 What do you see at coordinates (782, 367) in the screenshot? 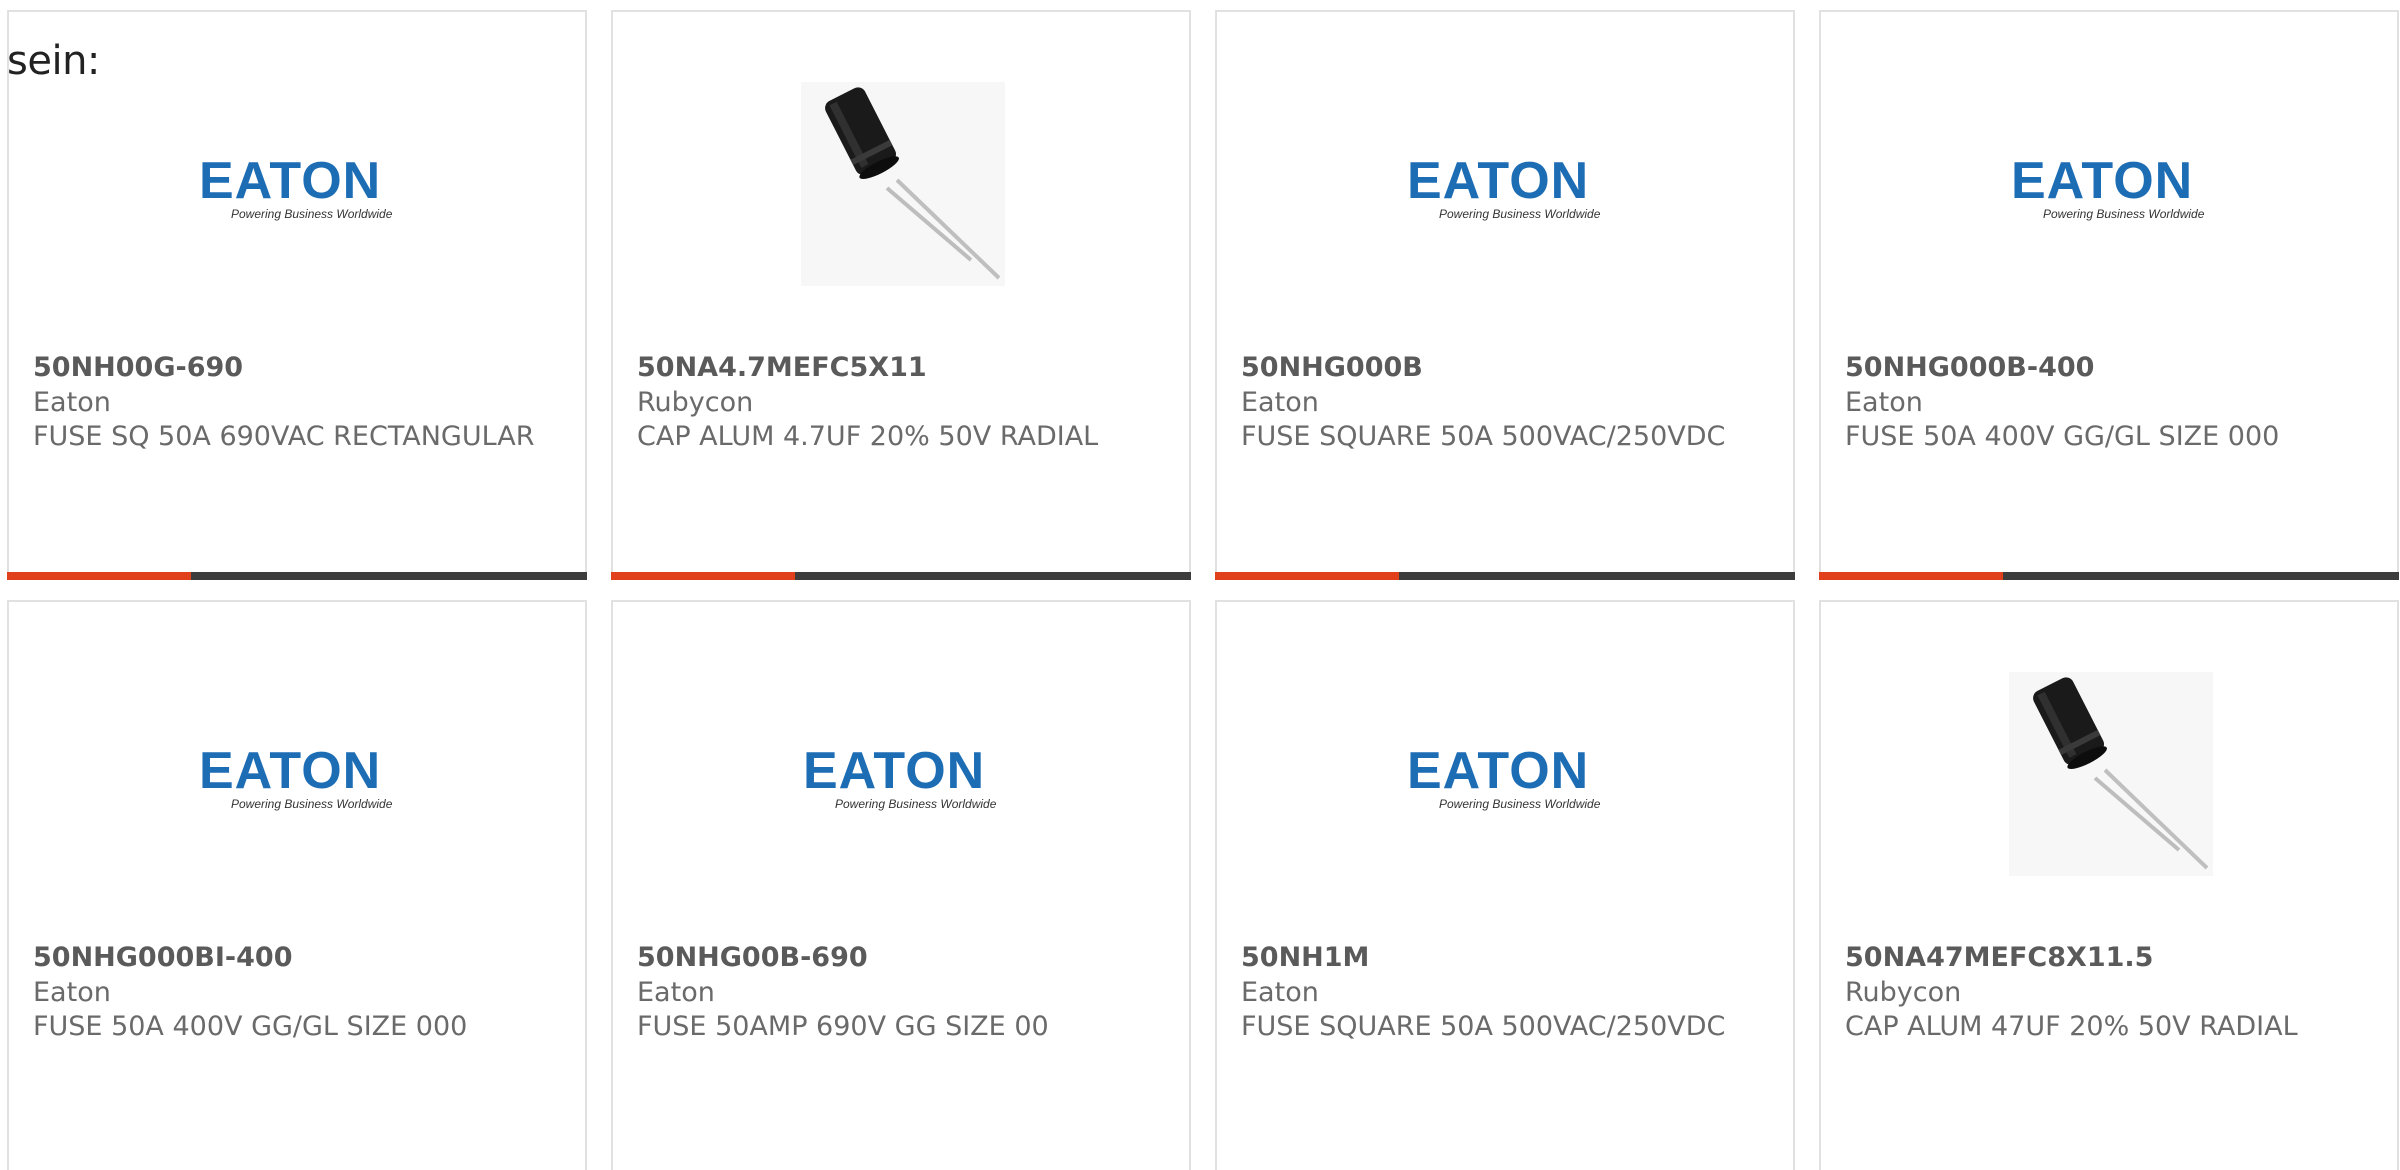
I see `part-number: 50NA4.7MEFC5X11` at bounding box center [782, 367].